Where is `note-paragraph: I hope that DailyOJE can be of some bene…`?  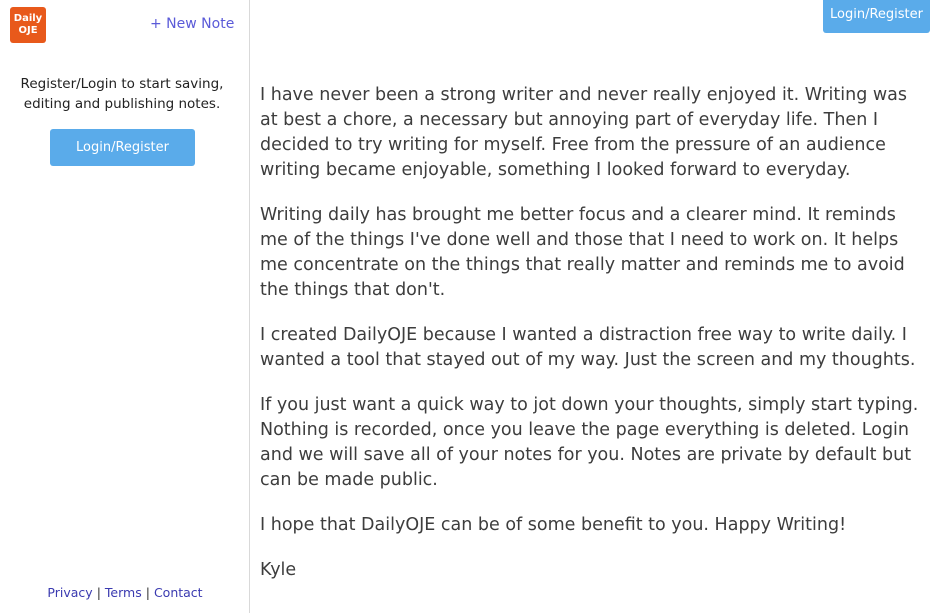
note-paragraph: I hope that DailyOJE can be of some bene… is located at coordinates (553, 525).